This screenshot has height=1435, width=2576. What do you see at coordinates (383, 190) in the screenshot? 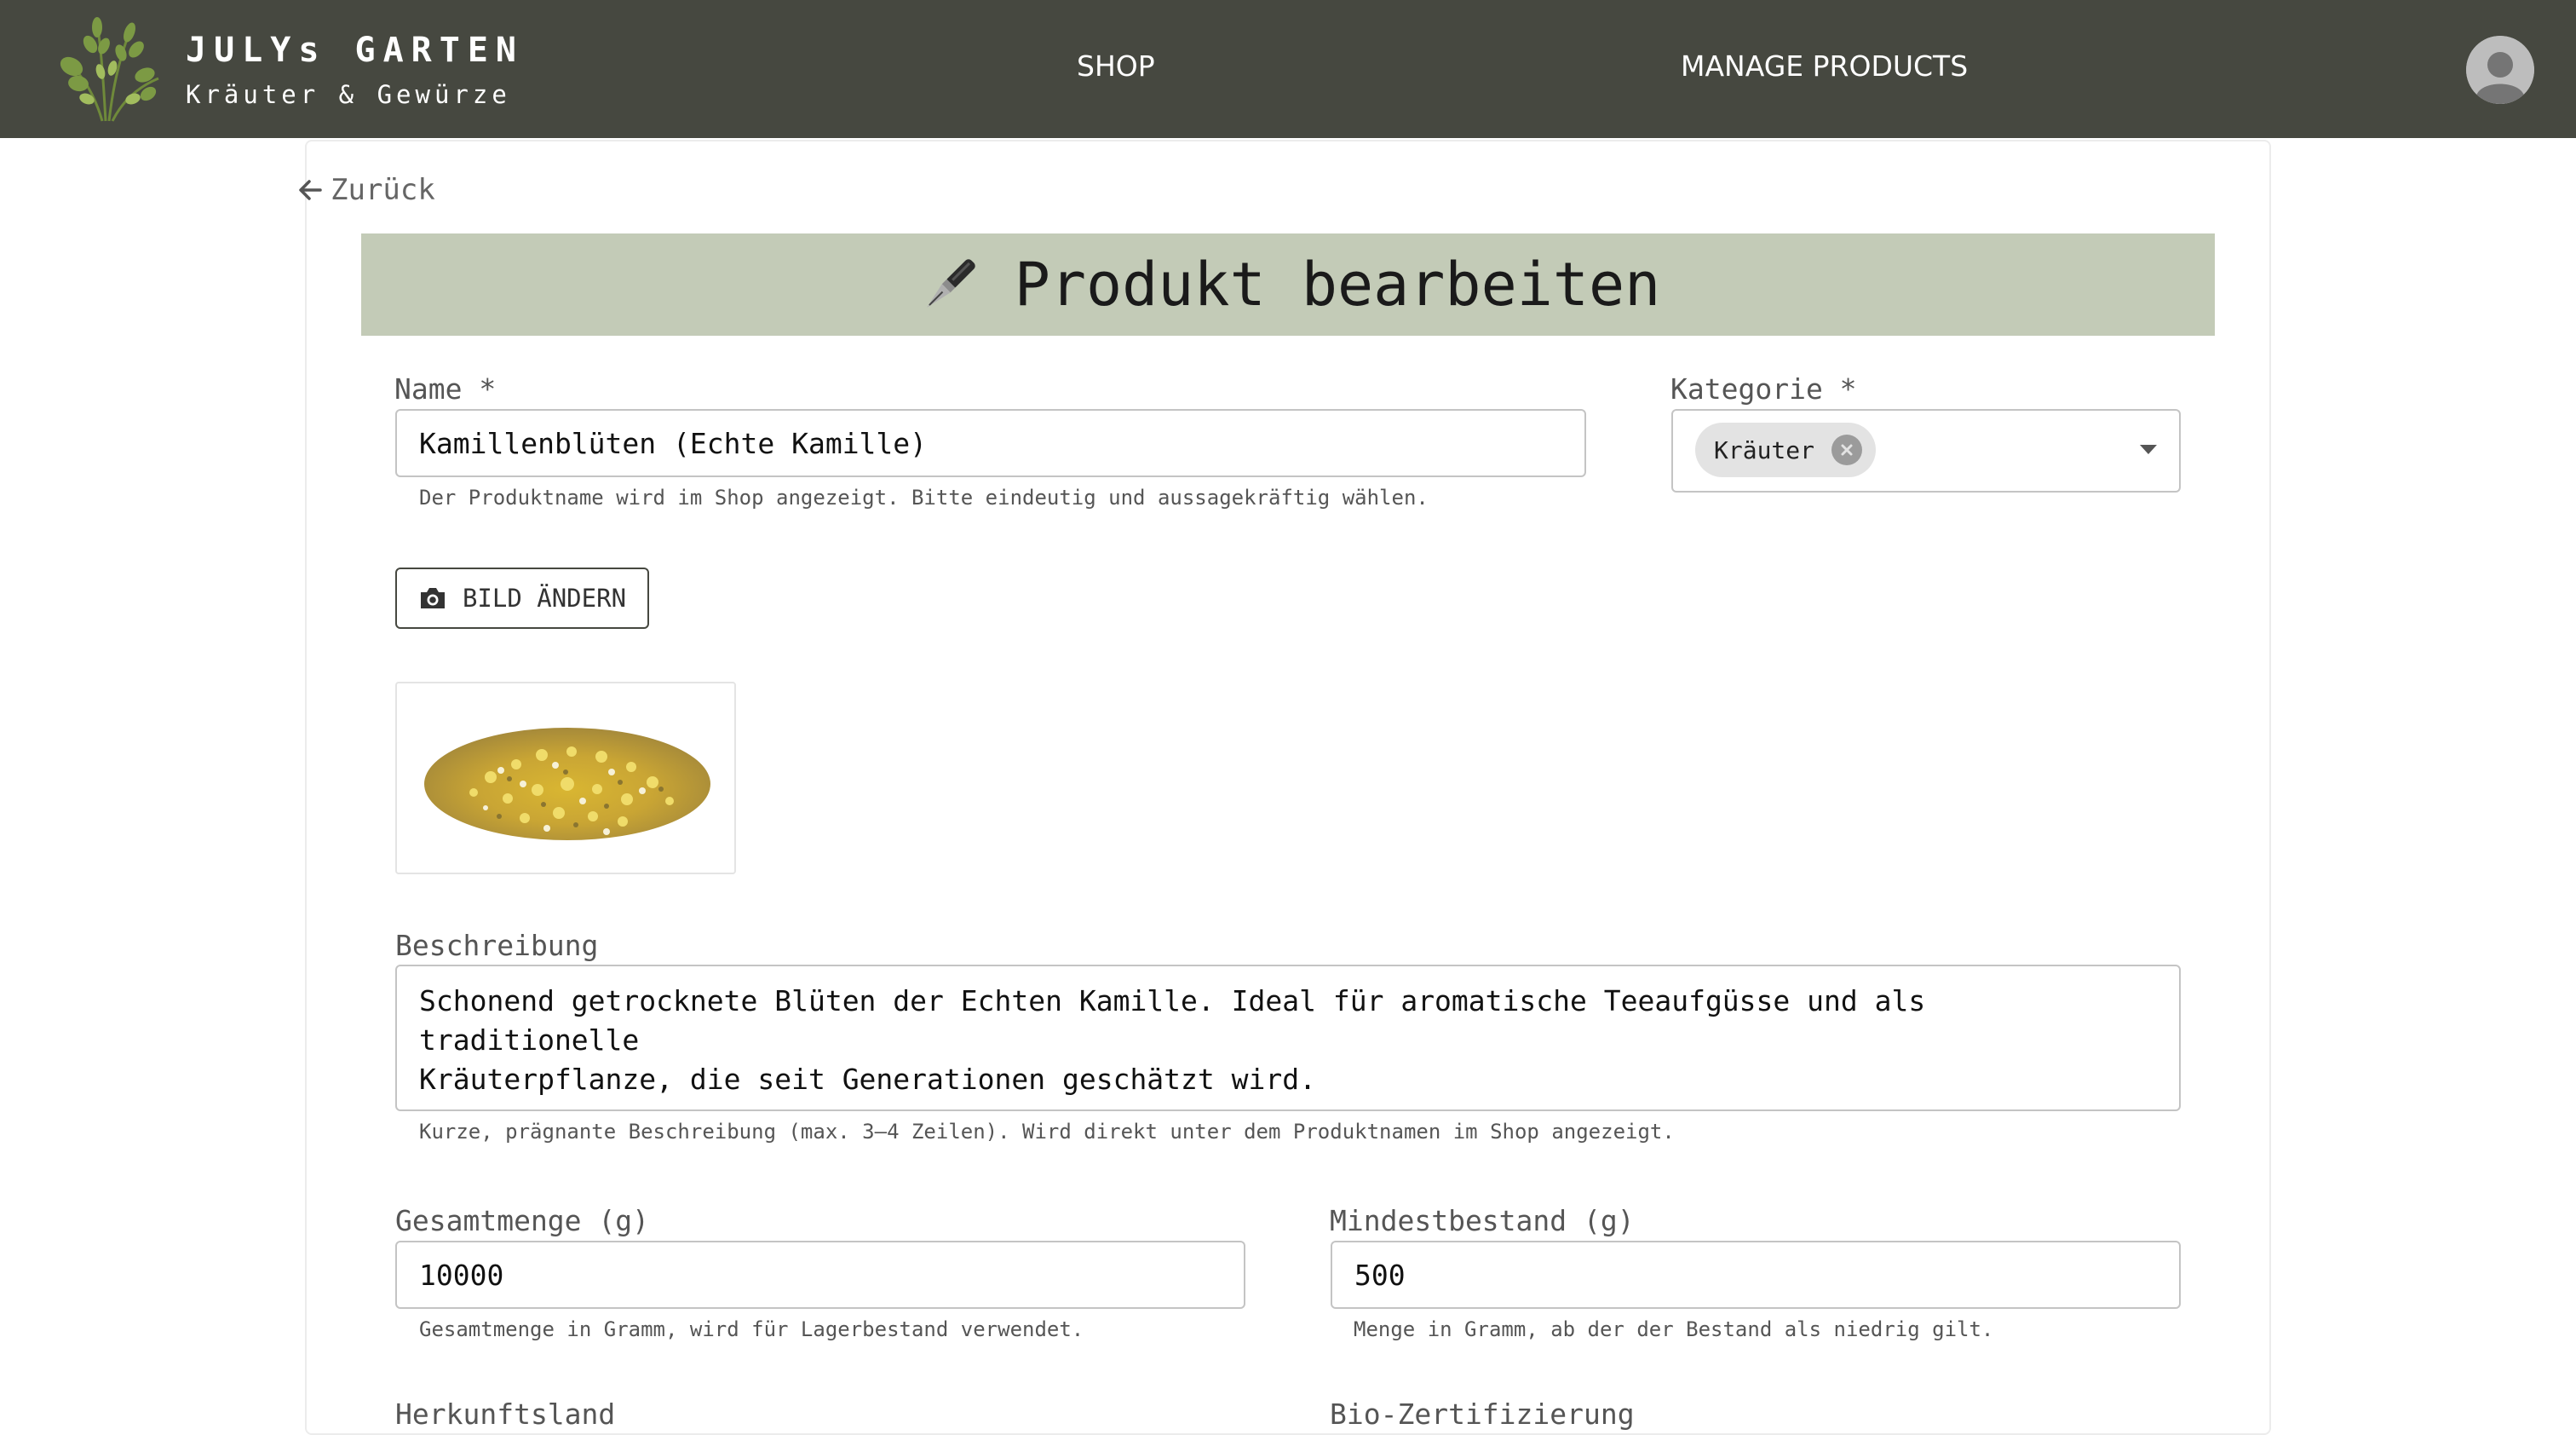
I see `back-link-label: Zurück` at bounding box center [383, 190].